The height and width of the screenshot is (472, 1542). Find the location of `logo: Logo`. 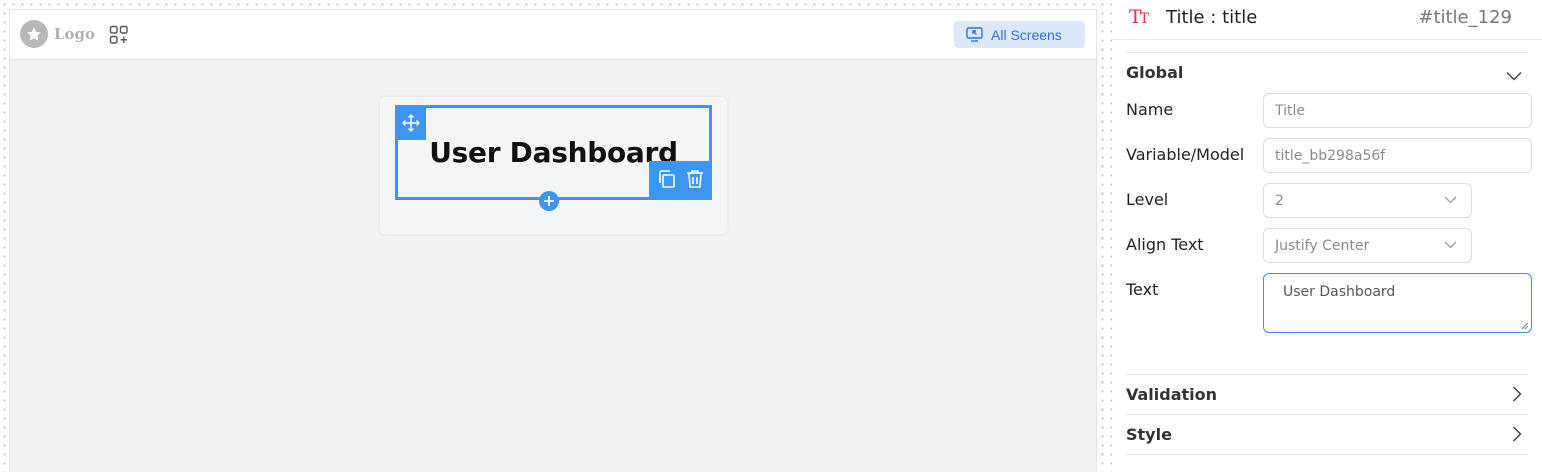

logo: Logo is located at coordinates (57, 34).